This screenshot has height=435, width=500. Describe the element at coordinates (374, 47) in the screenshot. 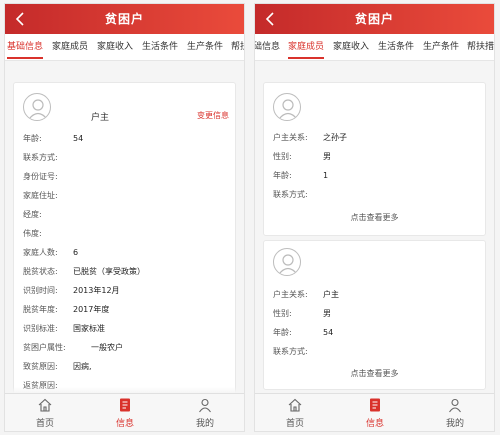

I see `tab-bar: 础信息 家庭成员 家庭收入 生活条件 生产条件 帮扶措` at that location.